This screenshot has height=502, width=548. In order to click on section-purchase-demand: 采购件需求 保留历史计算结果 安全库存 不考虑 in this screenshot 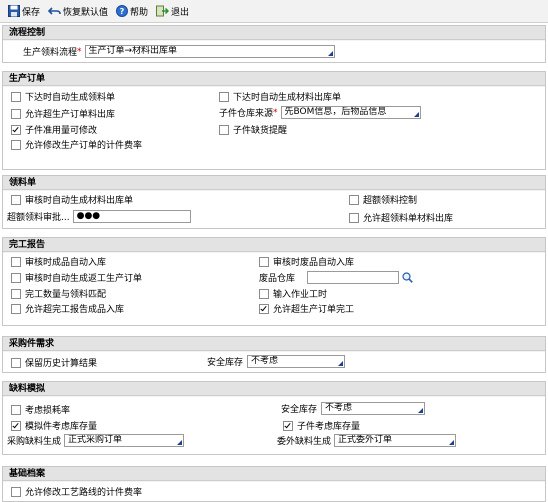, I will do `click(274, 354)`.